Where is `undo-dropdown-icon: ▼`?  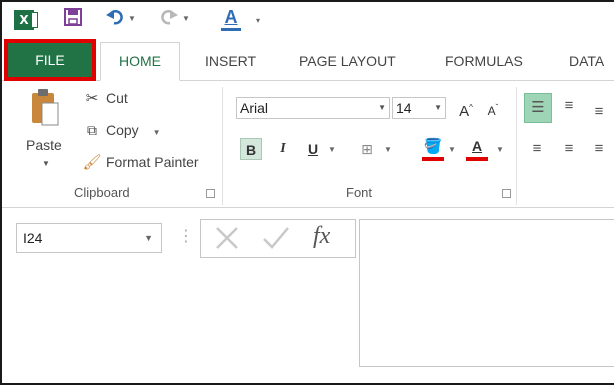
undo-dropdown-icon: ▼ is located at coordinates (132, 19).